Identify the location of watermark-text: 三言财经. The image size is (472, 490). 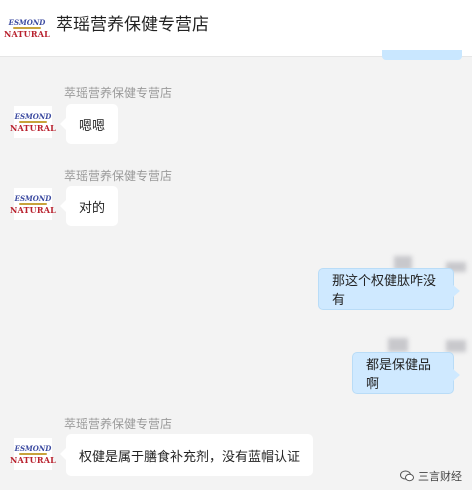
(440, 476).